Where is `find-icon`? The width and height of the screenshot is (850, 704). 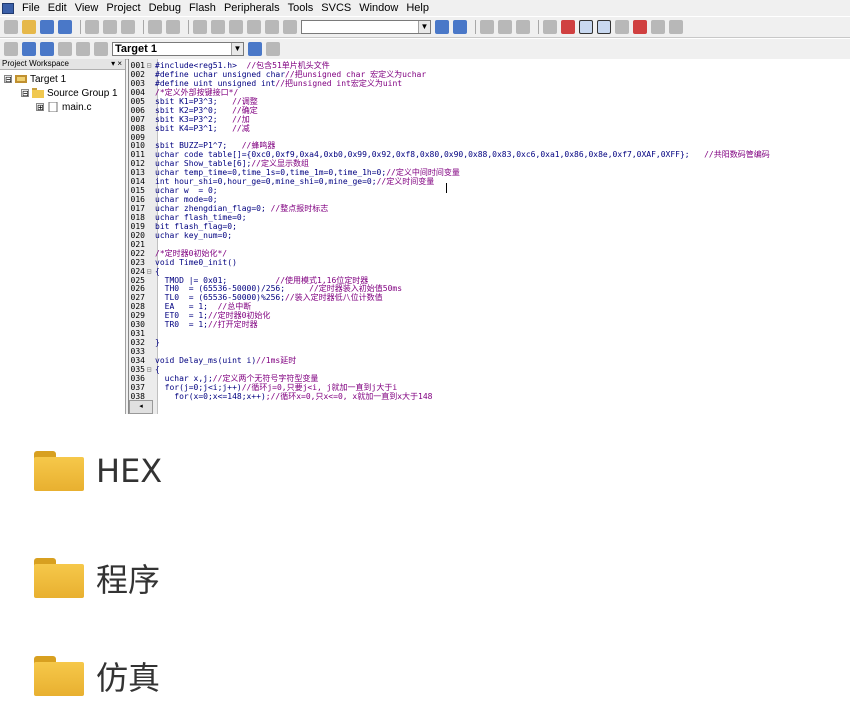 find-icon is located at coordinates (442, 27).